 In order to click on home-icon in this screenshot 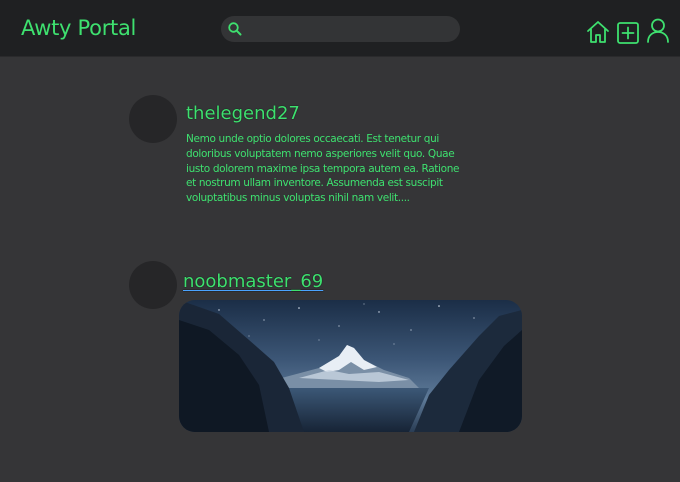, I will do `click(598, 32)`.